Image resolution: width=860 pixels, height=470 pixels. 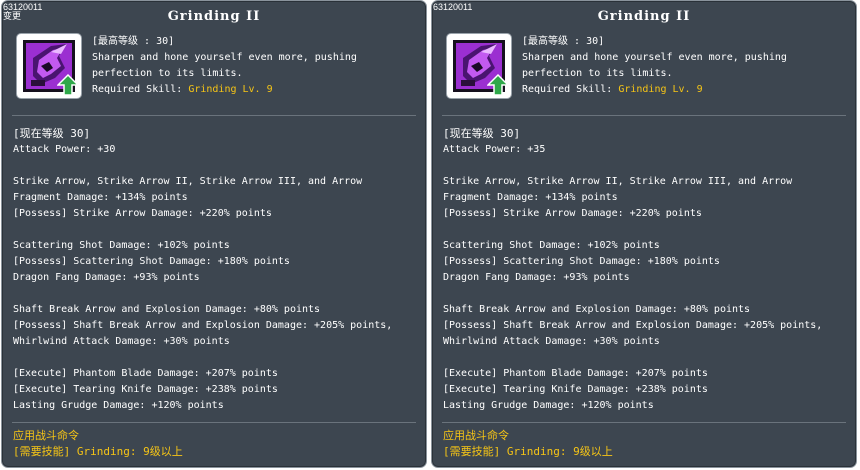 I want to click on attack-power: Attack Power: +30, so click(x=64, y=149).